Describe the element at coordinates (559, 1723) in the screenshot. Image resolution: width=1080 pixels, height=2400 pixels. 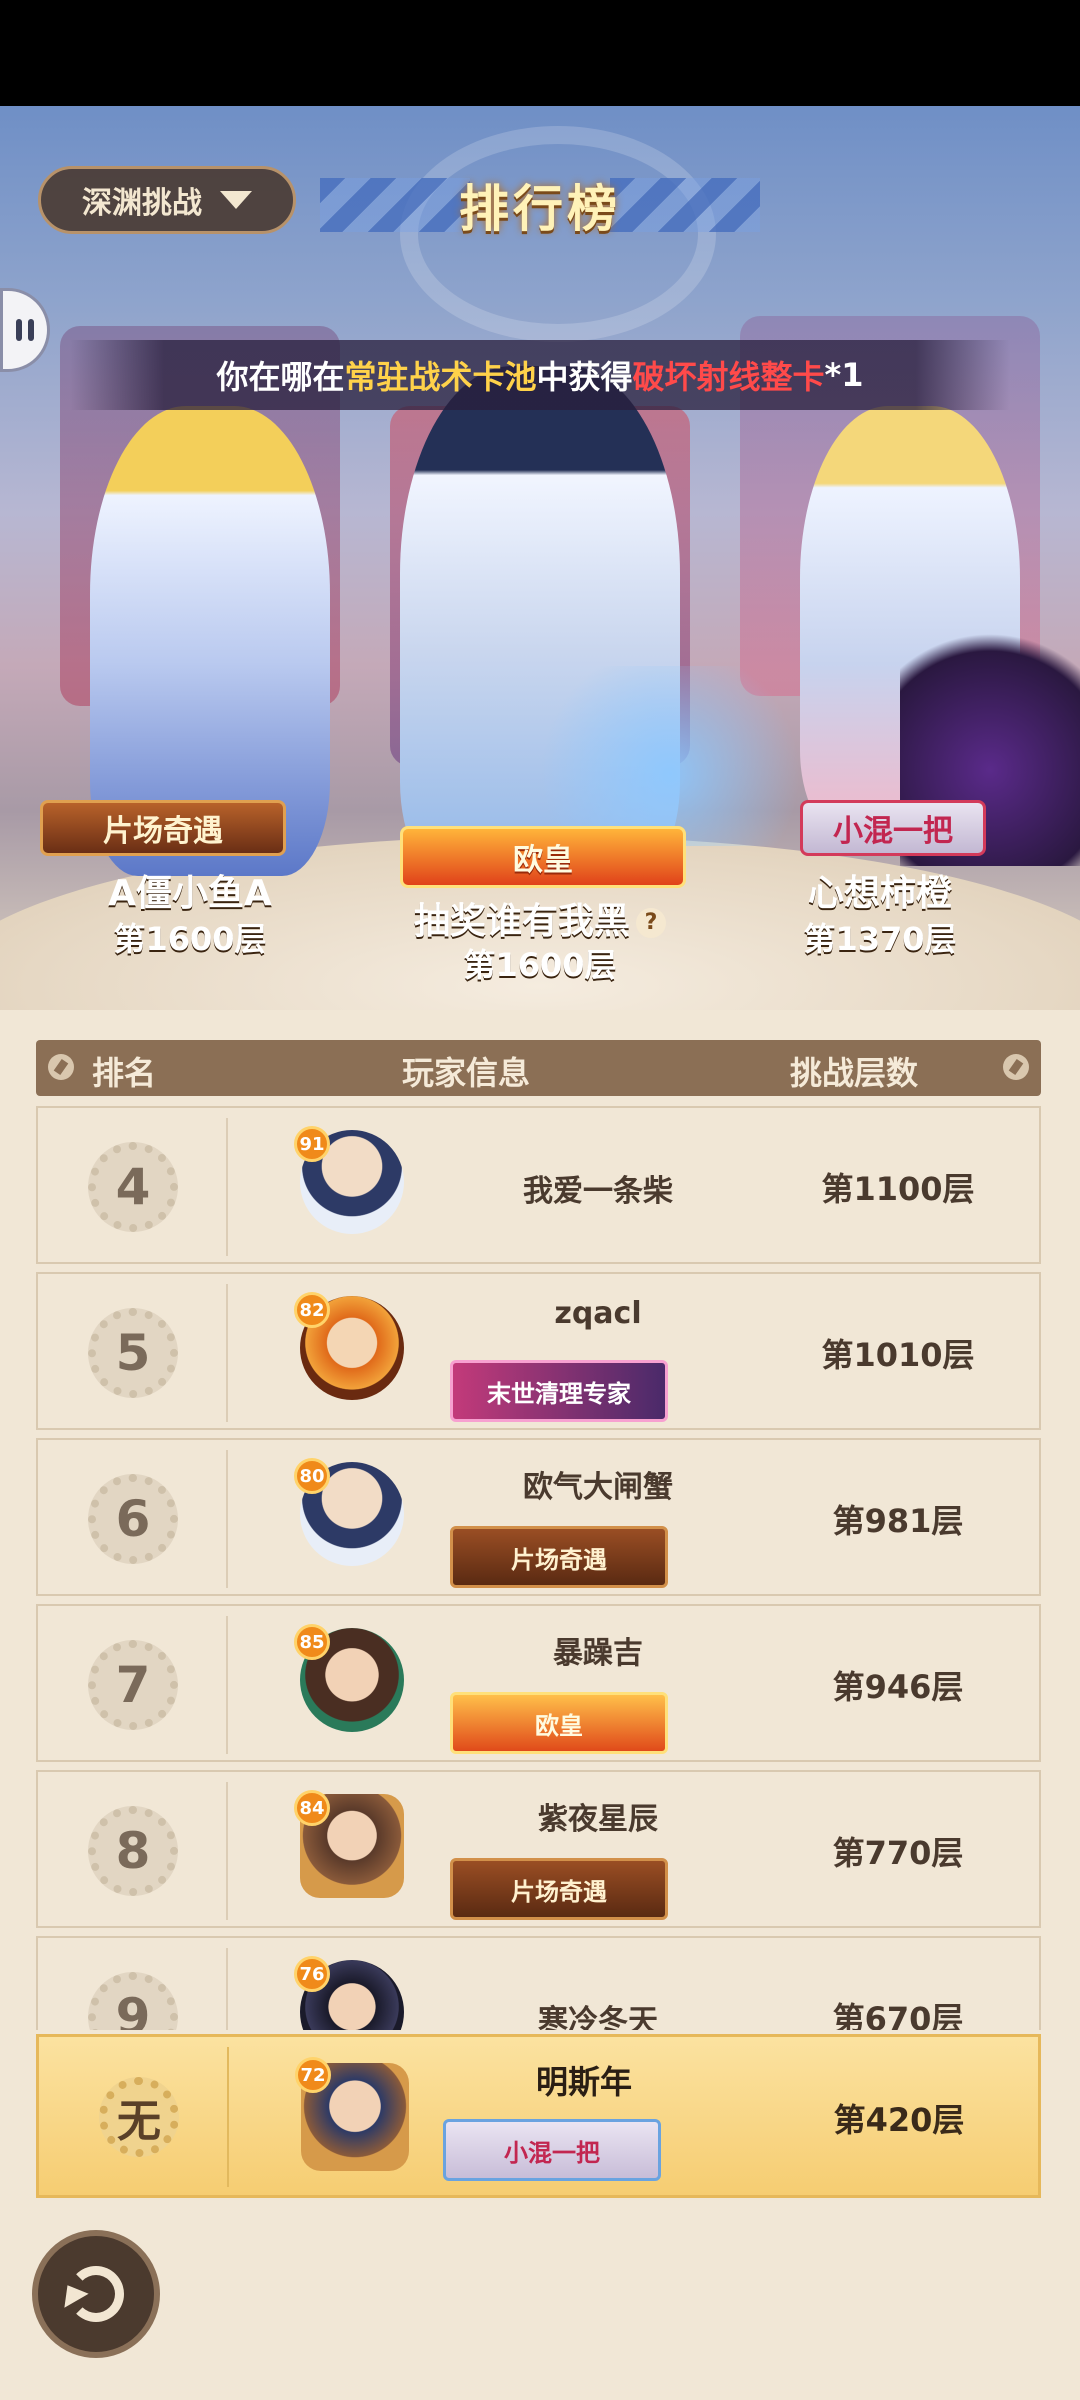
I see `title-badge: 欧皇` at that location.